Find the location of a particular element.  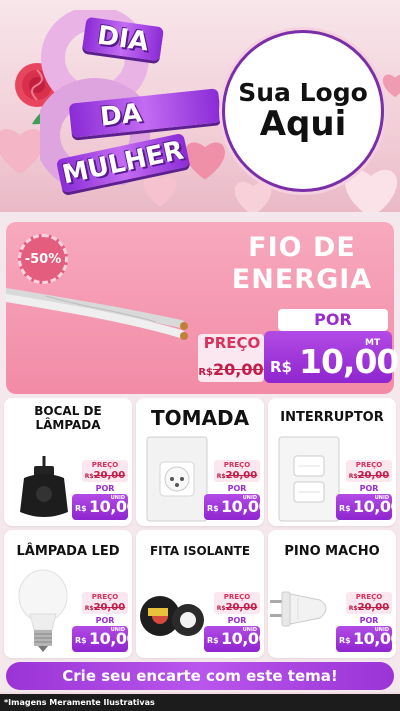

featured-old-price-label: PREÇO is located at coordinates (232, 343).